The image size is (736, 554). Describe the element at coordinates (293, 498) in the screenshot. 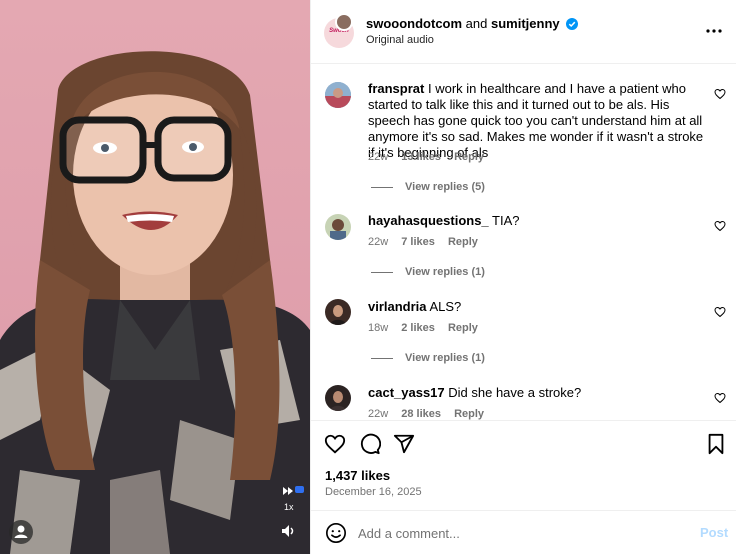

I see `playback-speed-button: 1x` at that location.